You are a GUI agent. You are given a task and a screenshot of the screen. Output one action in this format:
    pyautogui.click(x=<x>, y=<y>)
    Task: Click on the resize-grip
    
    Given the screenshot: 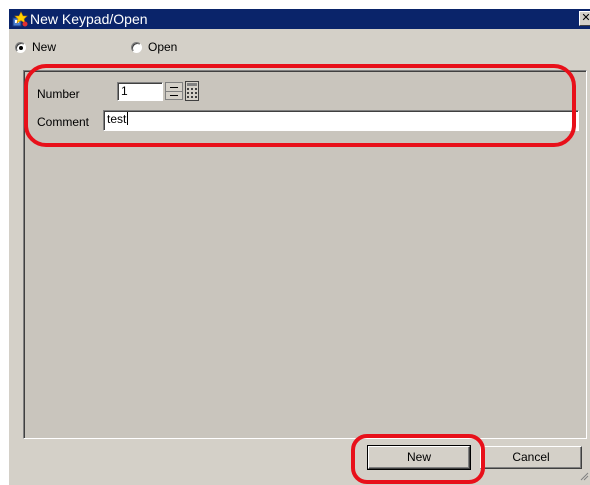 What is the action you would take?
    pyautogui.click(x=584, y=477)
    